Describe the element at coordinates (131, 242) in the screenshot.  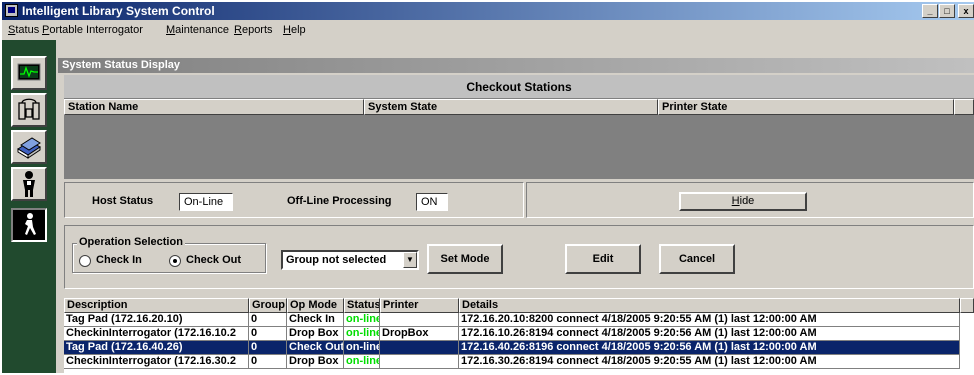
I see `operation-selection-label: Operation Selection` at that location.